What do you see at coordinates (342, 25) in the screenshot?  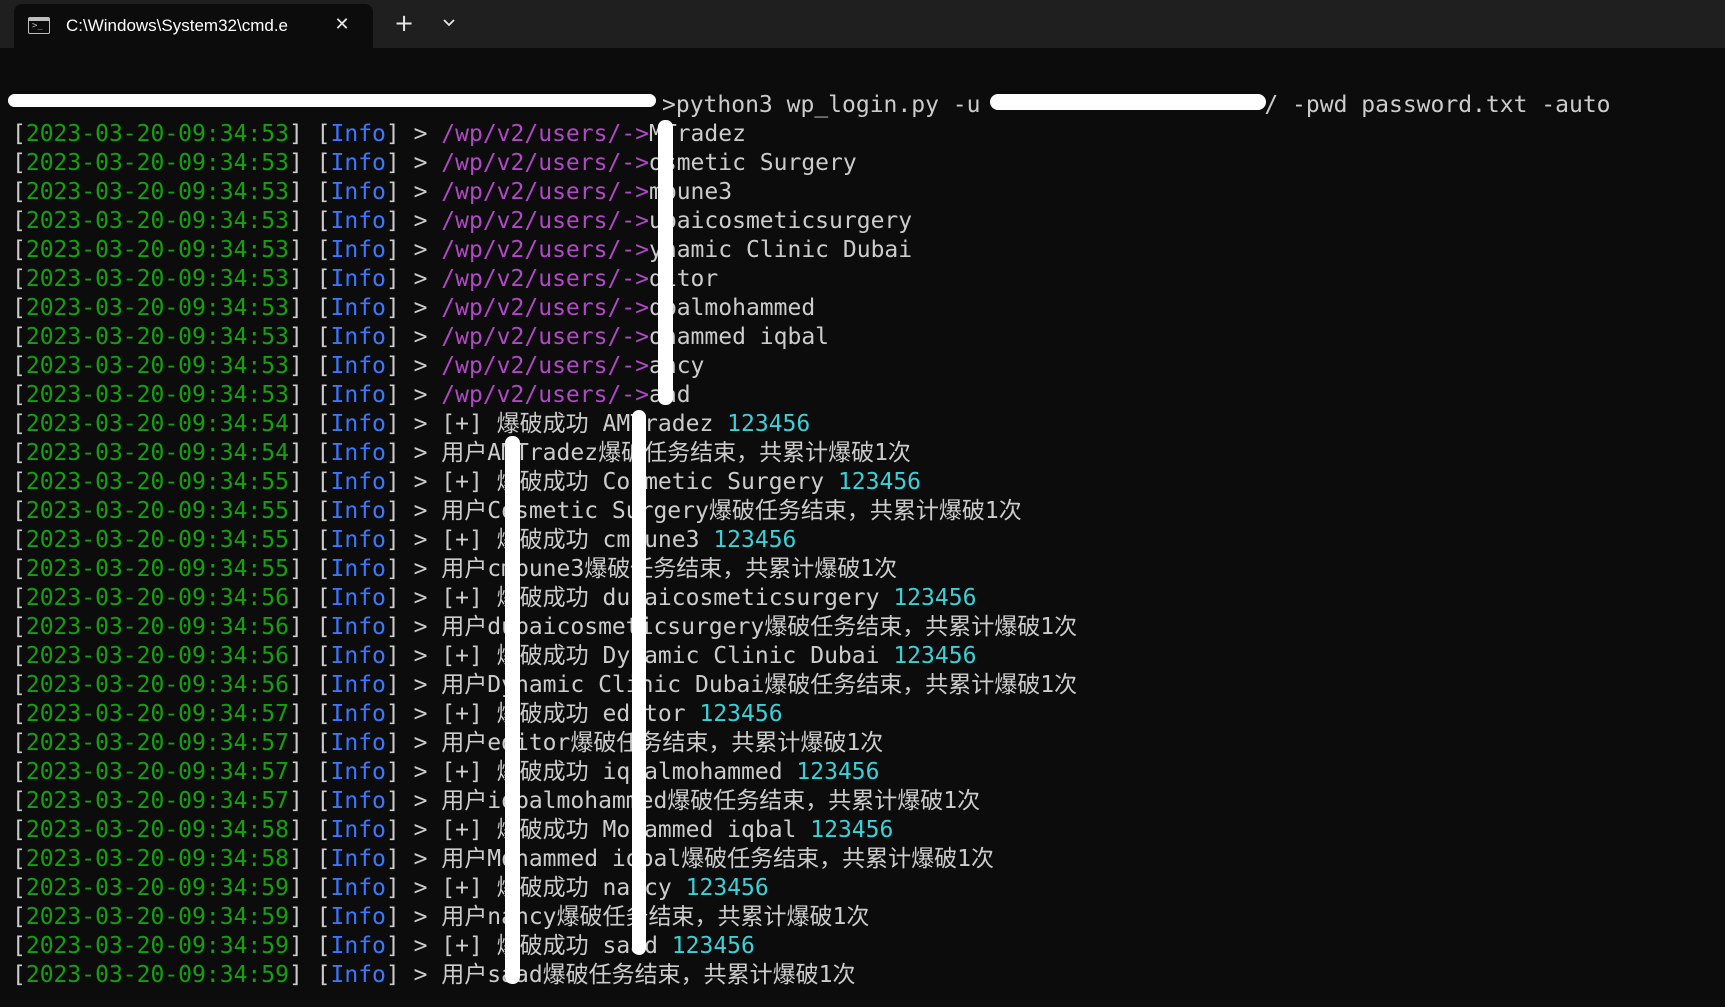 I see `close-icon: ✕` at bounding box center [342, 25].